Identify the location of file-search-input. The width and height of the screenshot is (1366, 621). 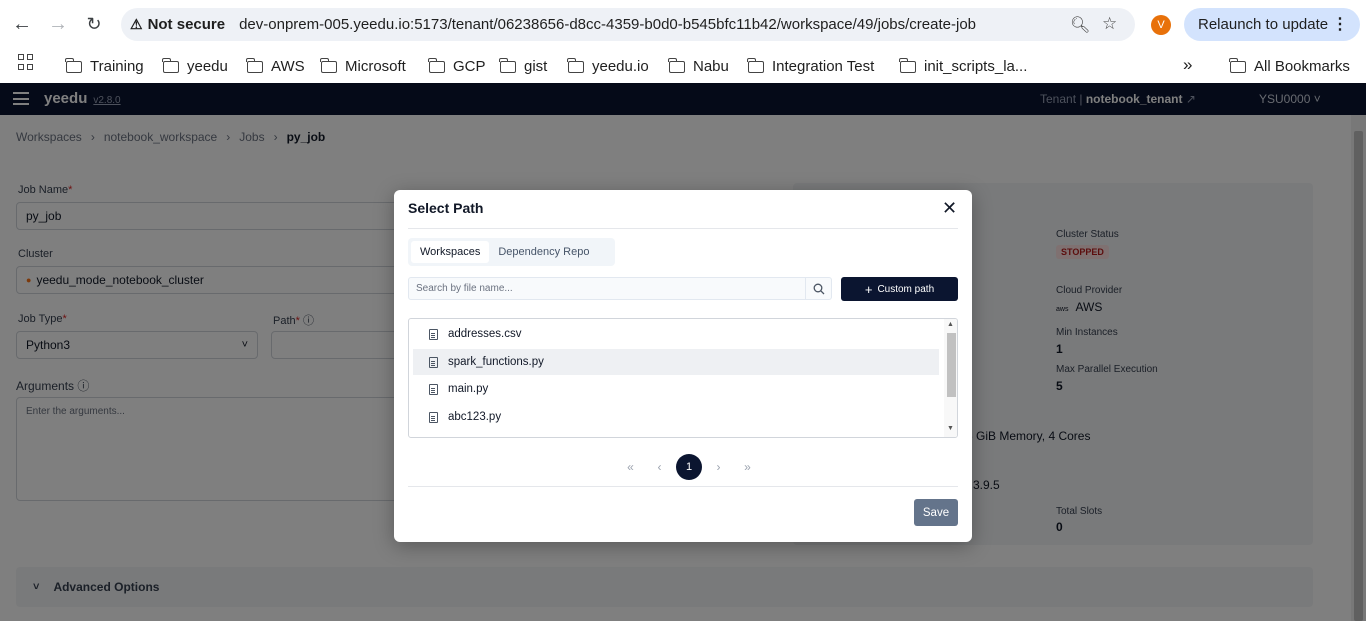
(604, 288).